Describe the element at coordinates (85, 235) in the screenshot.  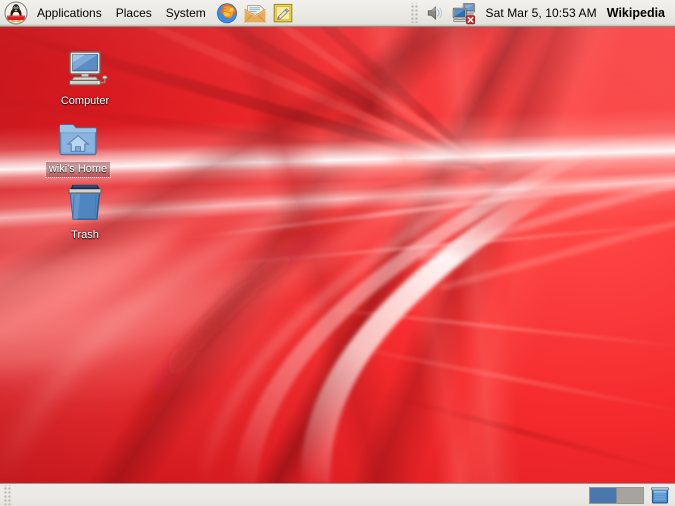
I see `desktop-icon-label: Trash` at that location.